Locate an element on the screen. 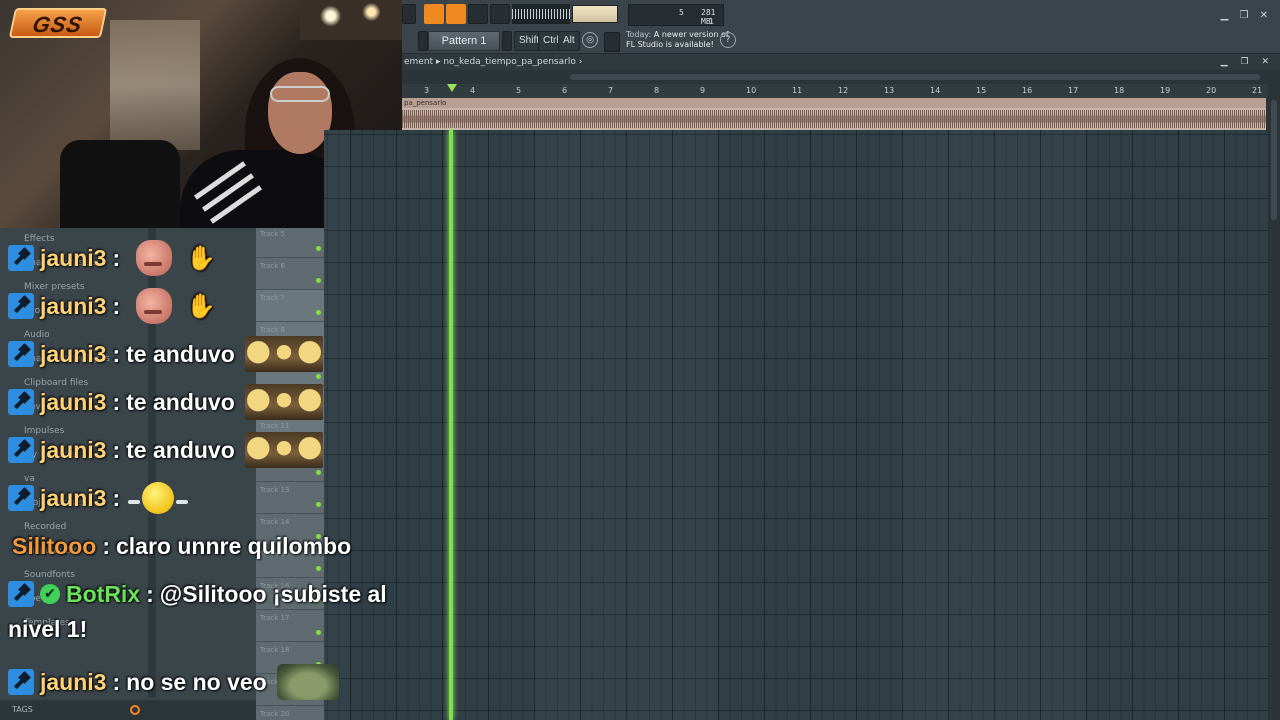 This screenshot has height=720, width=1280. ruler-bar-label: 13 is located at coordinates (889, 90).